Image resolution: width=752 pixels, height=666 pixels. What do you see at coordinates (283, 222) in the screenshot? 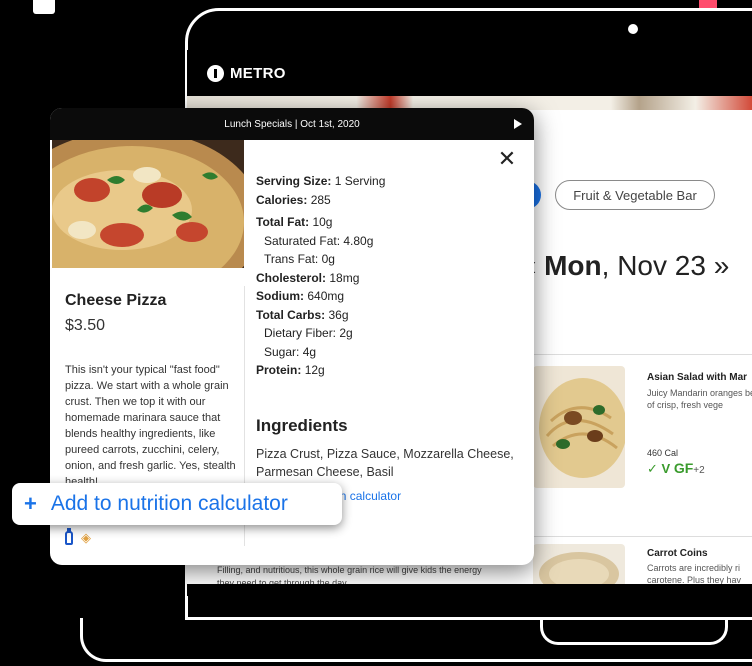
I see `total-fat-label: Total Fat:` at bounding box center [283, 222].